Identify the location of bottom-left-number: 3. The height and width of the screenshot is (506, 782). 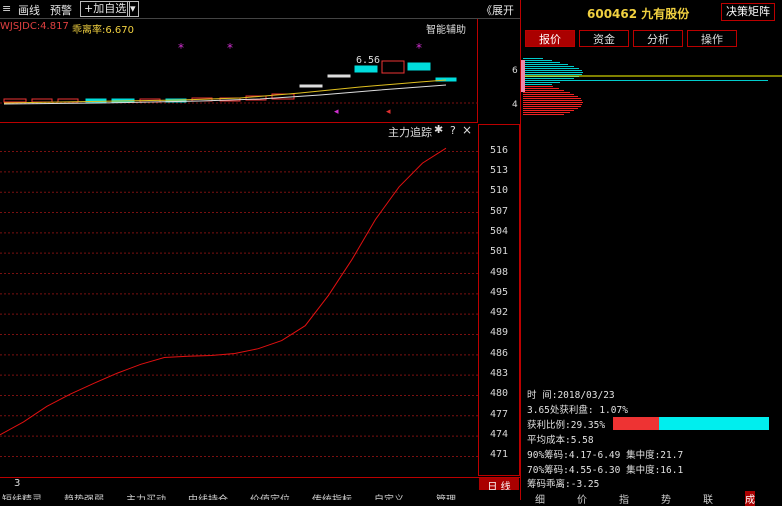
(17, 483).